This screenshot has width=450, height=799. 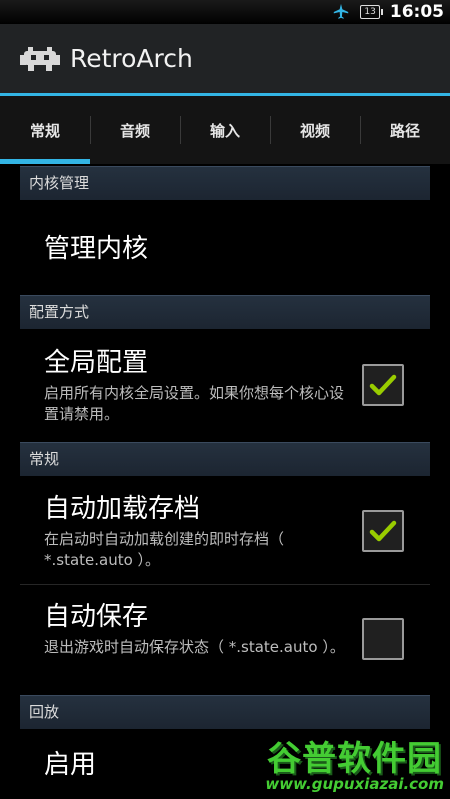 I want to click on tab-label: 音频, so click(x=134, y=130).